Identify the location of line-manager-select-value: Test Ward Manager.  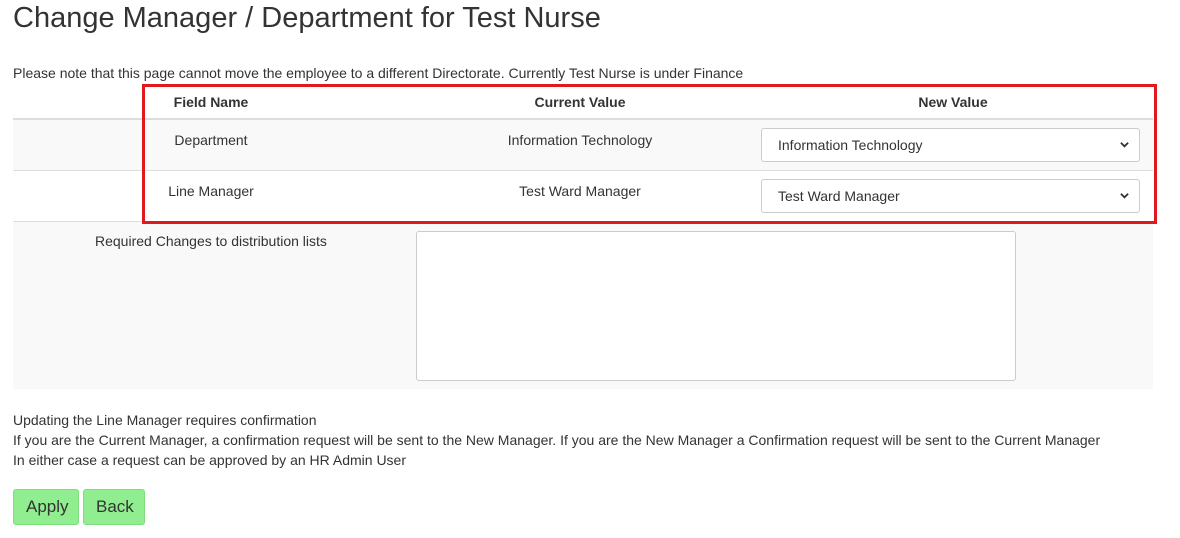
(839, 196).